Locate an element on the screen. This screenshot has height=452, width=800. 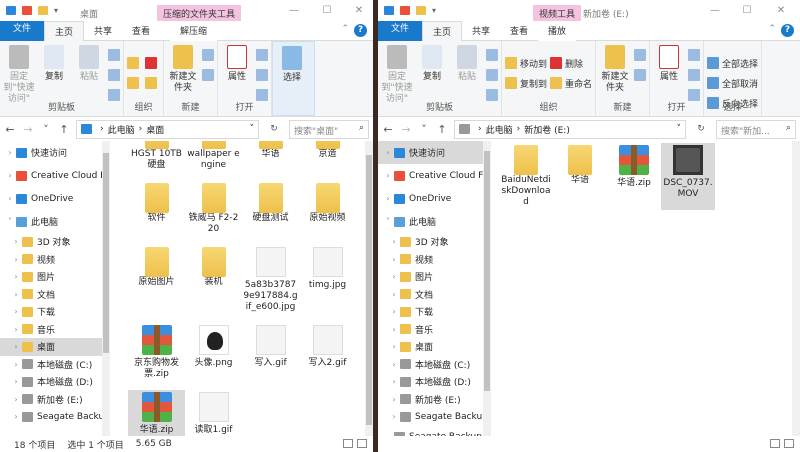
organize-button-2: 删除 is located at coordinates (571, 63).